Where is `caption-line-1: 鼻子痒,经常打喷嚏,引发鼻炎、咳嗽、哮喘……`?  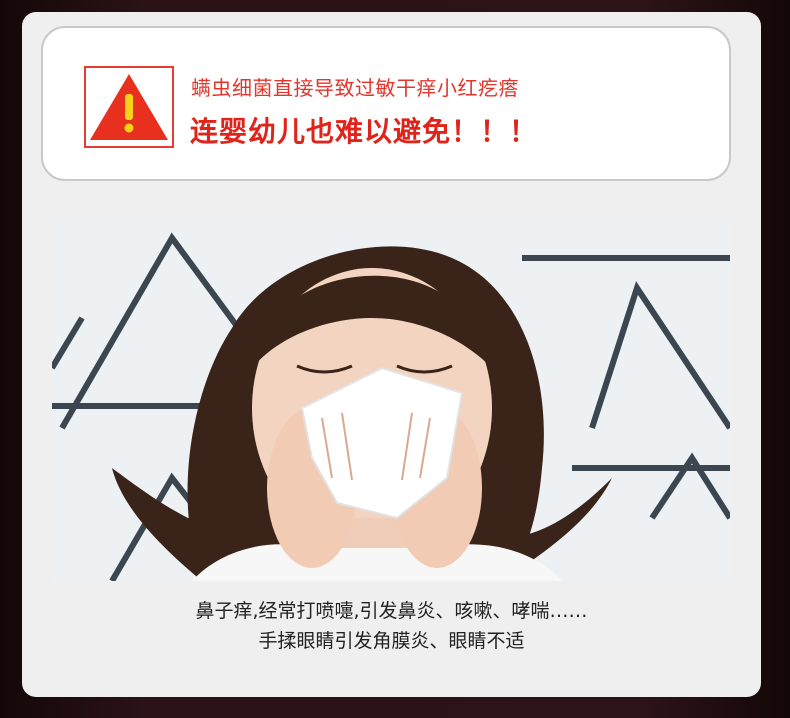
caption-line-1: 鼻子痒,经常打喷嚏,引发鼻炎、咳嗽、哮喘…… is located at coordinates (391, 611).